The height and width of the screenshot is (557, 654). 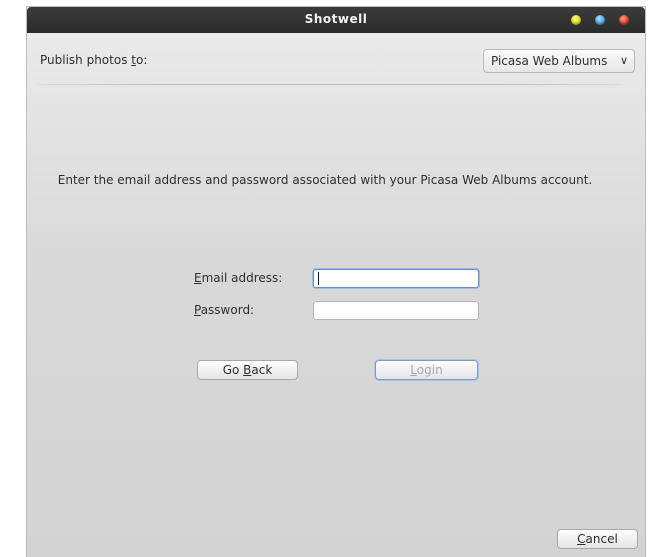 I want to click on cancel-access-key: C, so click(x=581, y=539).